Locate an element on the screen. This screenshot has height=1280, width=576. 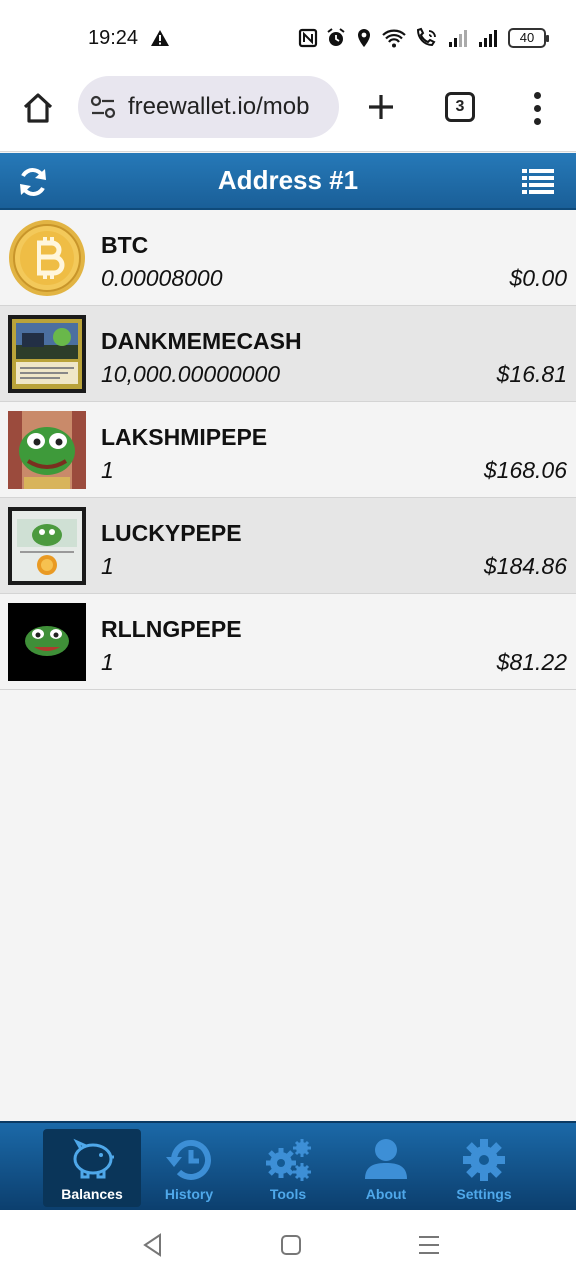
status-icons: 40 is located at coordinates (423, 38).